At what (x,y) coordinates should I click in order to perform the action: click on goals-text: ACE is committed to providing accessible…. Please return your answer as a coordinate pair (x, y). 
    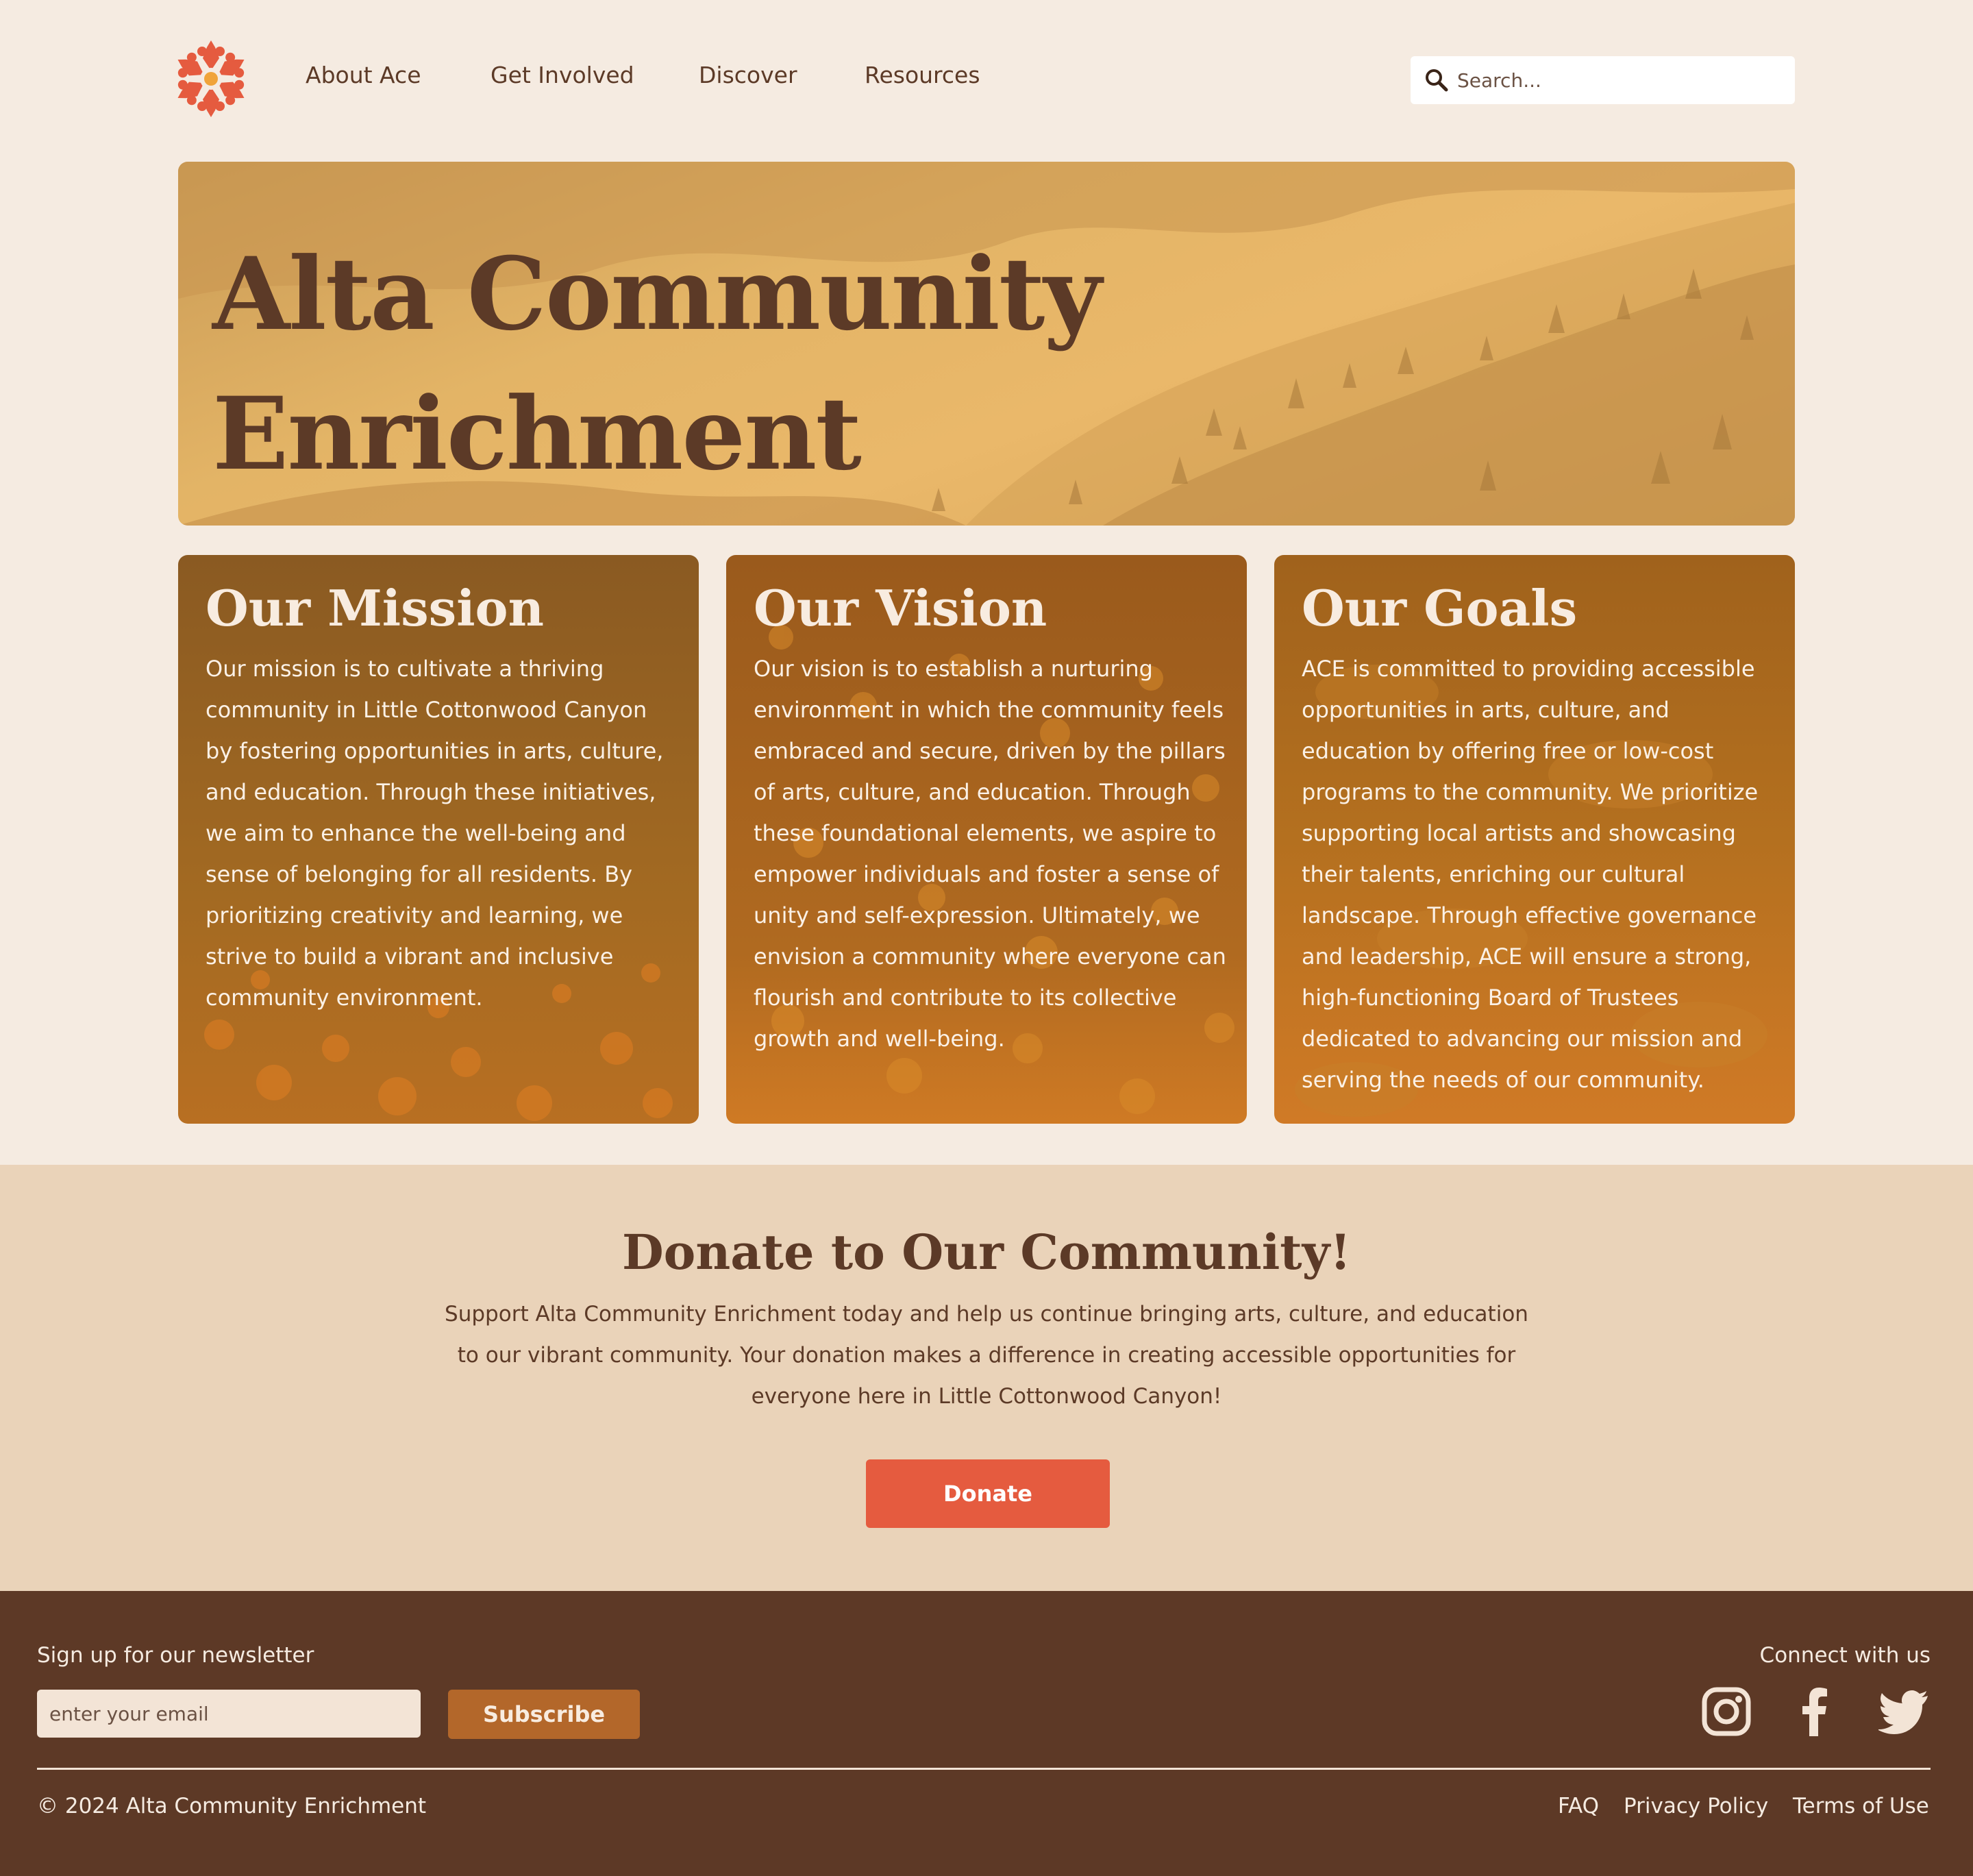
    Looking at the image, I should click on (1531, 874).